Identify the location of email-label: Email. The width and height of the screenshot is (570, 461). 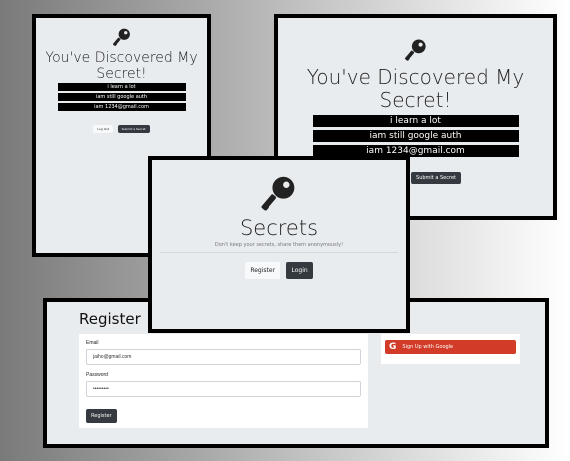
(92, 343).